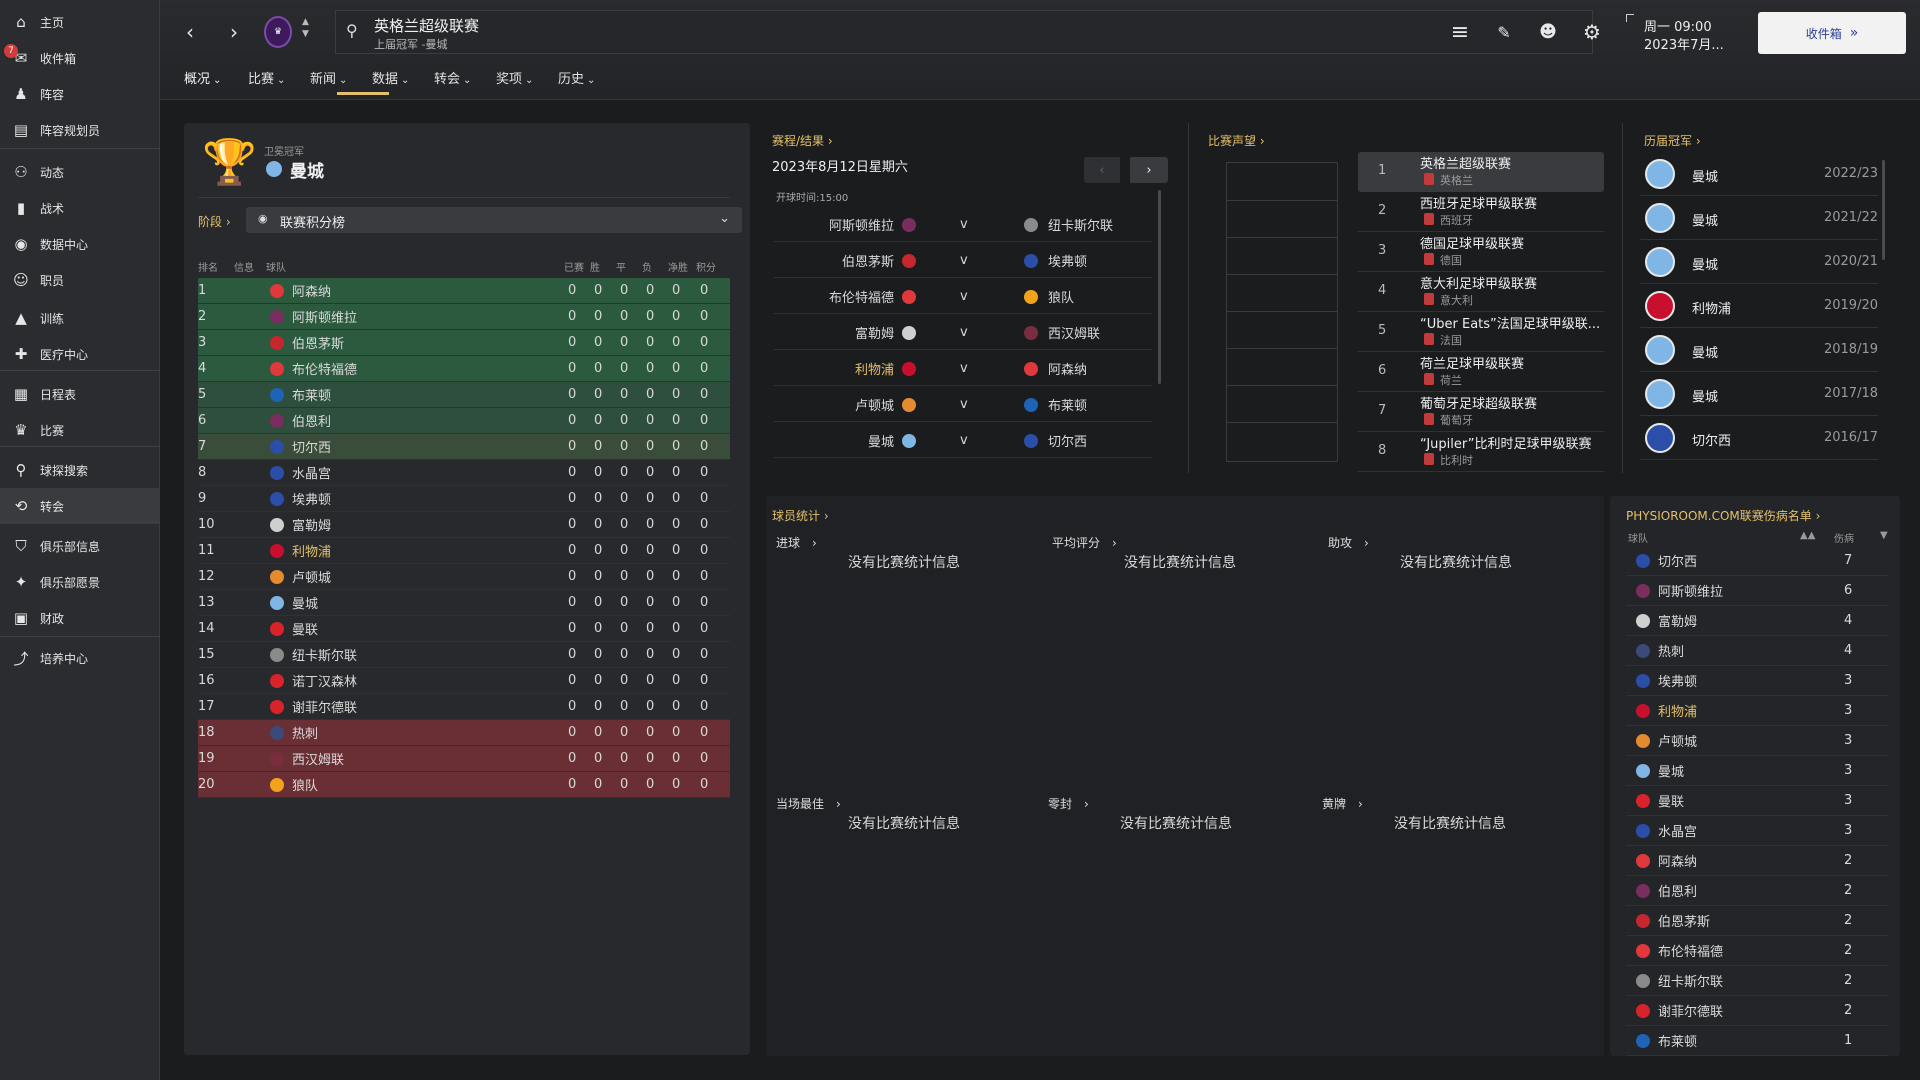  What do you see at coordinates (464, 343) in the screenshot?
I see `standings-row: 3 伯恩茅斯 0 0 0 0 0 0` at bounding box center [464, 343].